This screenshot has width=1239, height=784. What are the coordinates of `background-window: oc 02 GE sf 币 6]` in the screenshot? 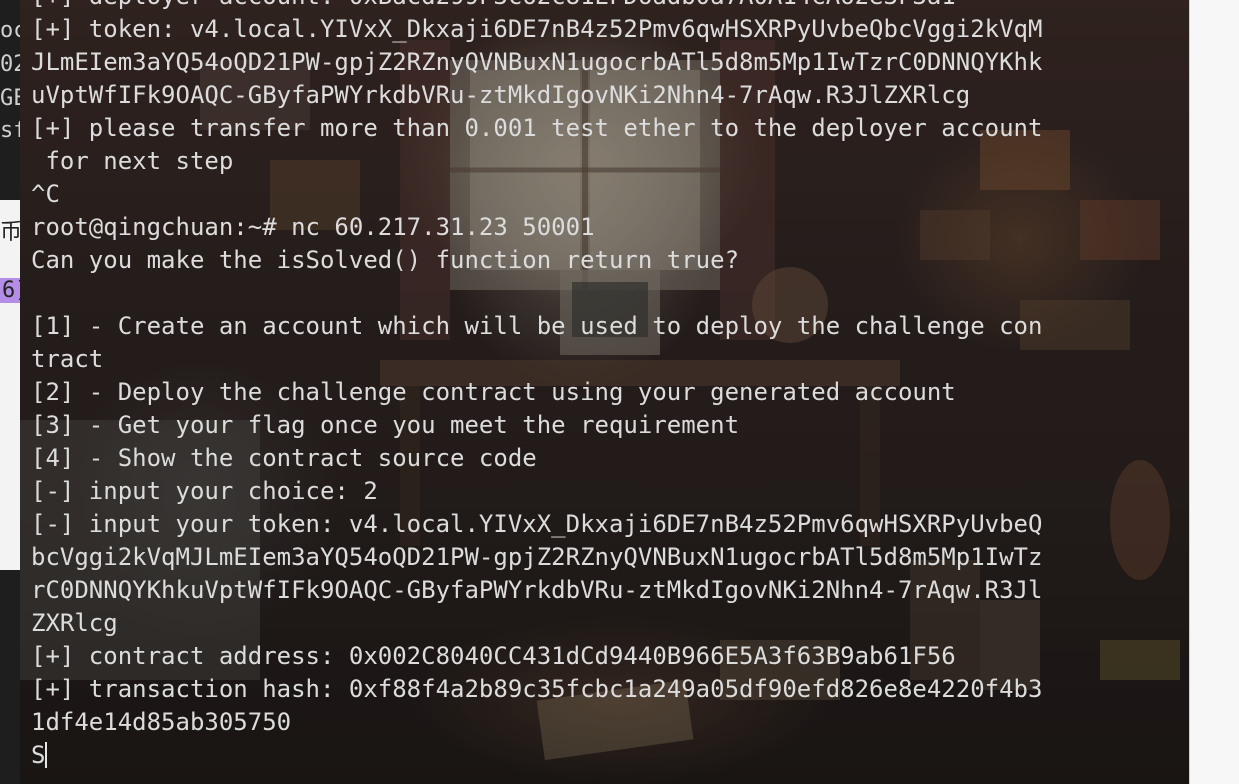 It's located at (10, 392).